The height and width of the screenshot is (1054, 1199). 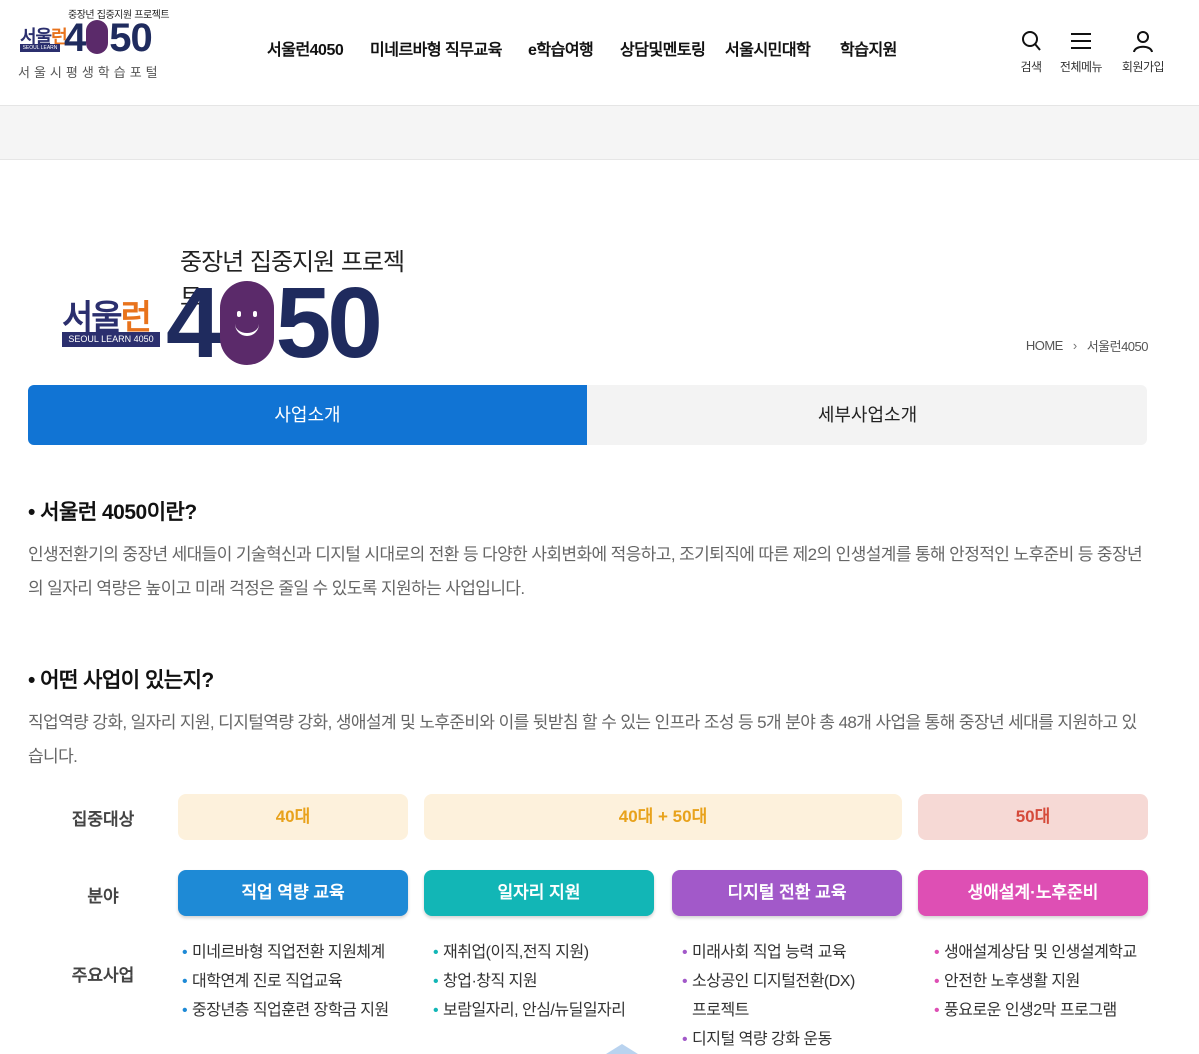 What do you see at coordinates (285, 952) in the screenshot?
I see `list-item: 미네르바형 직업전환 지원체계` at bounding box center [285, 952].